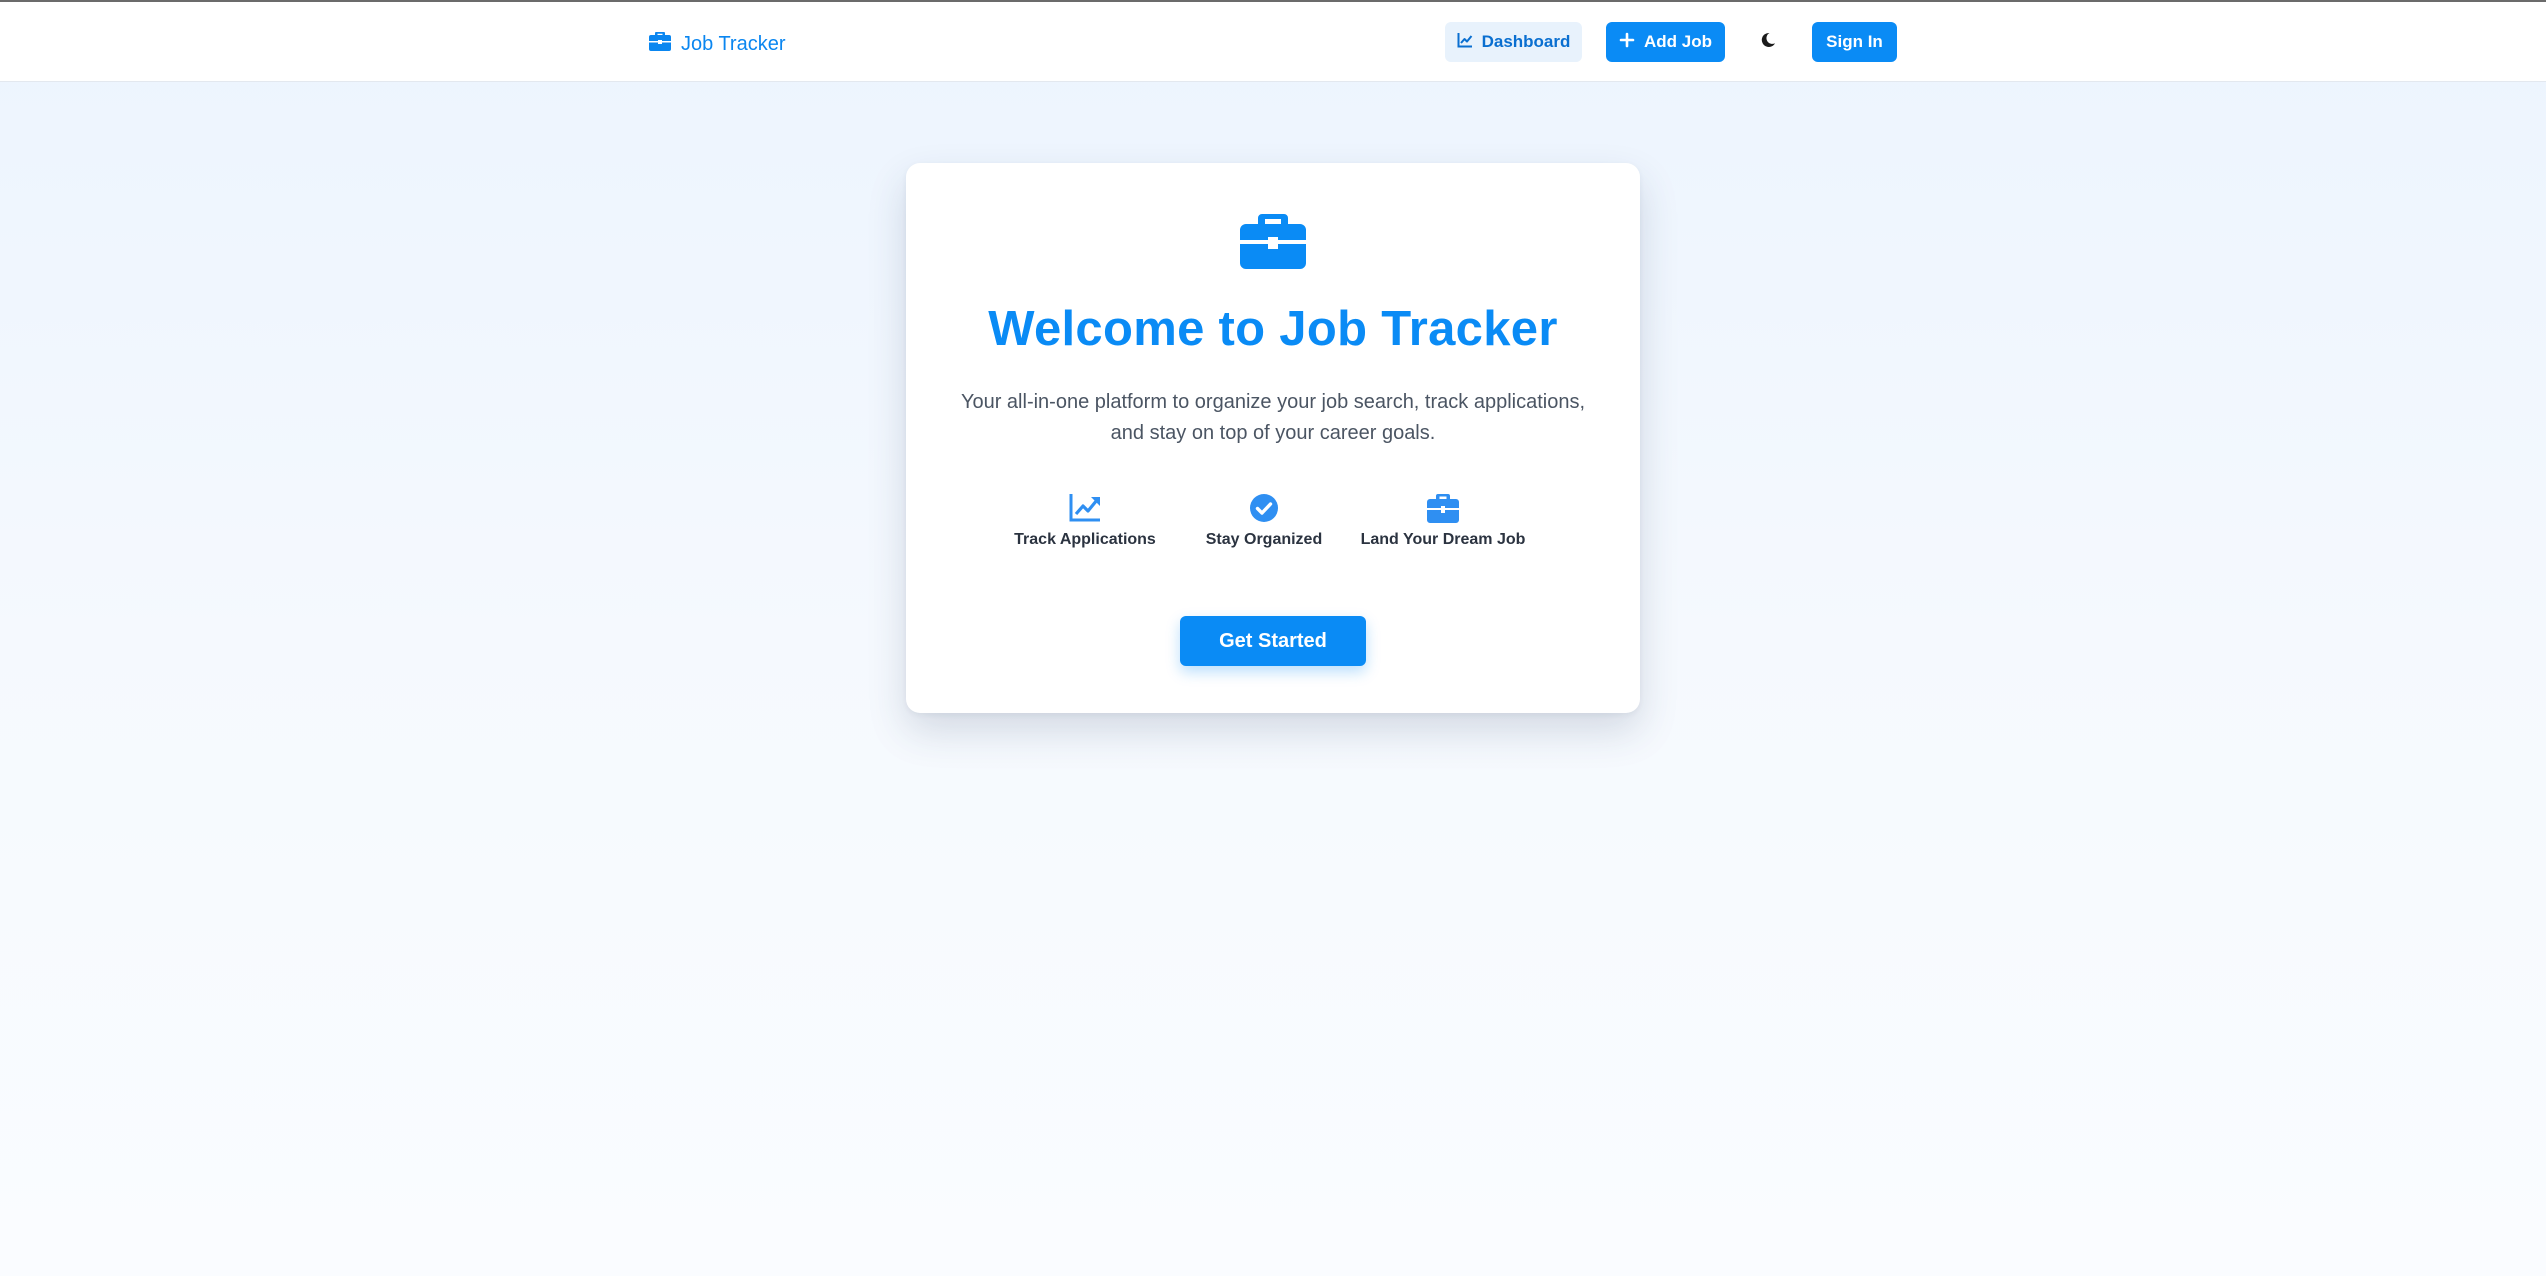 This screenshot has height=1276, width=2546. I want to click on add-job-button: Add Job, so click(1665, 42).